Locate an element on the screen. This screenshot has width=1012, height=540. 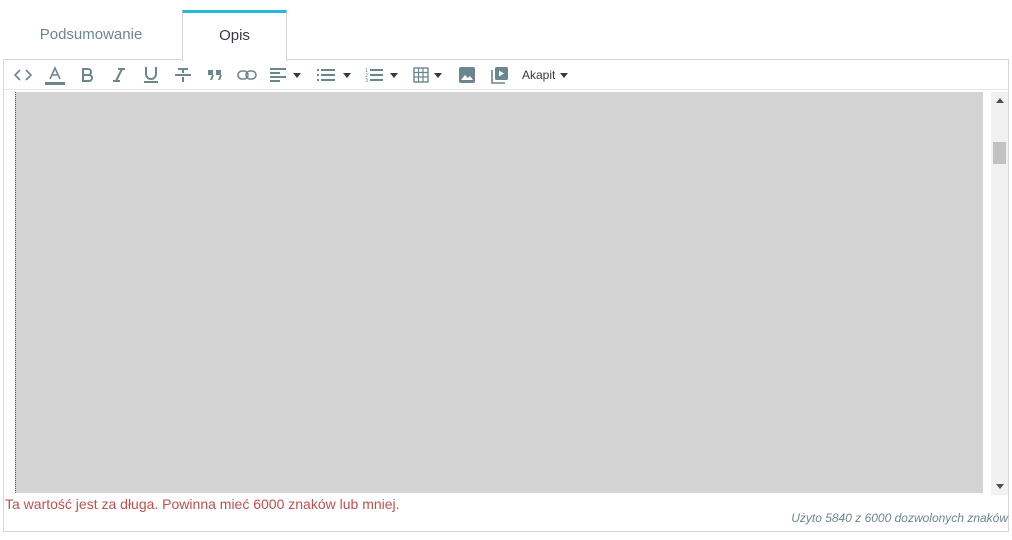
bullet-list-icon is located at coordinates (326, 75).